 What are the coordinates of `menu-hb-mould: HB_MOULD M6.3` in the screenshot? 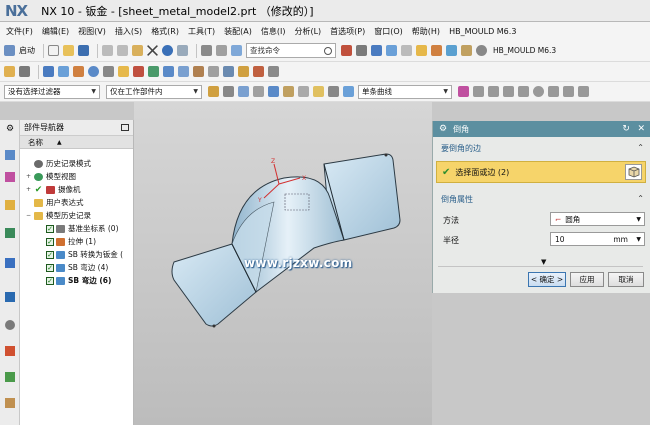 It's located at (482, 31).